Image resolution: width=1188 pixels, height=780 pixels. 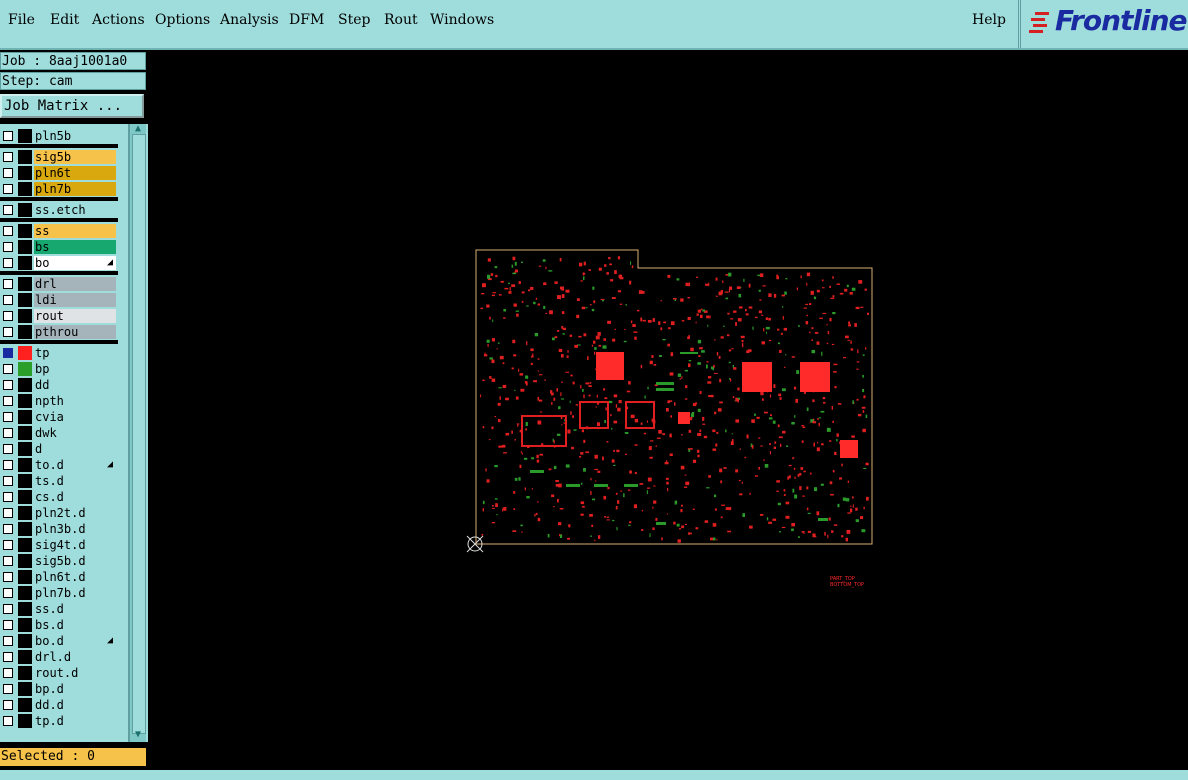 I want to click on layer-row-pln6t-d: pln6t.d, so click(x=59, y=577).